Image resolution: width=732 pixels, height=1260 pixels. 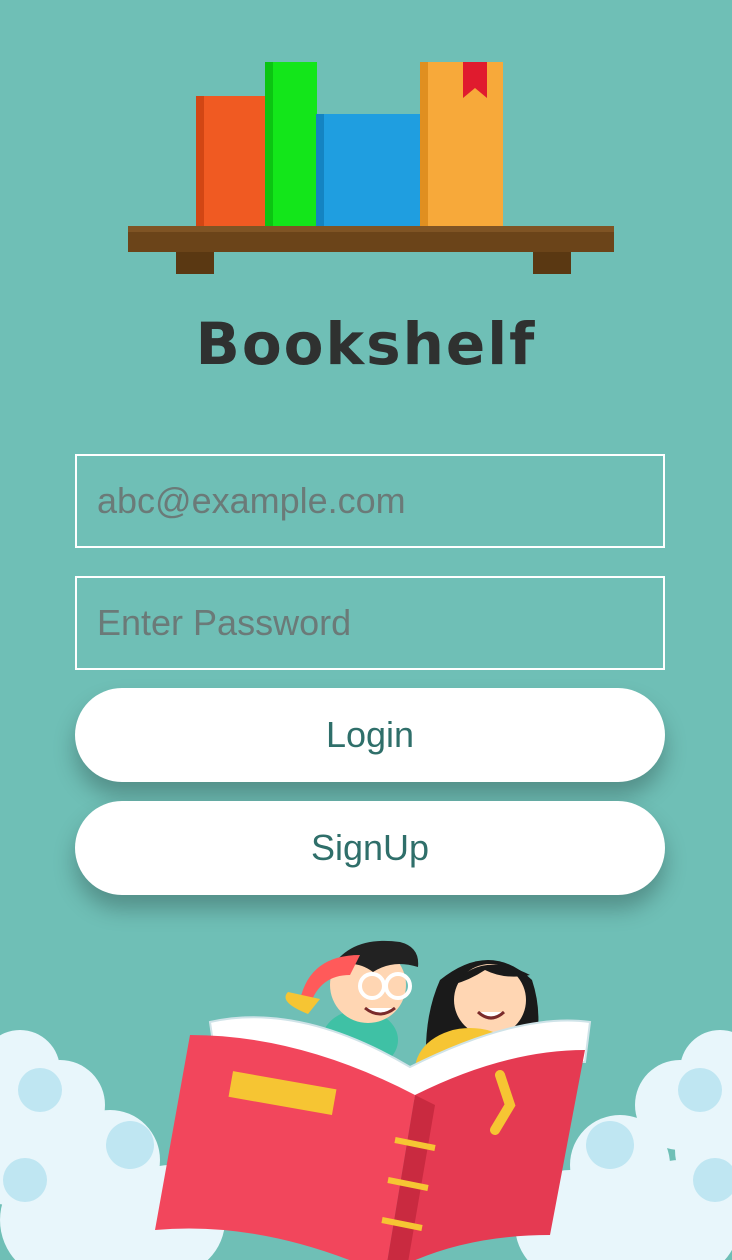 I want to click on shelf-bracket-left, so click(x=195, y=263).